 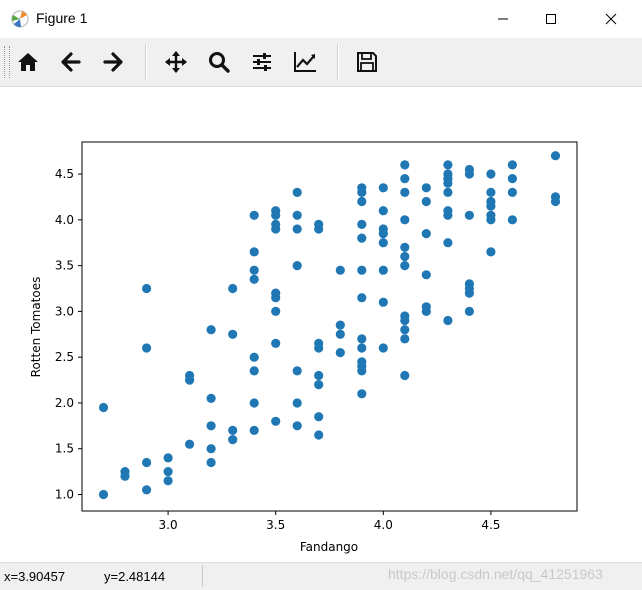 I want to click on window-title: Figure 1, so click(x=62, y=18).